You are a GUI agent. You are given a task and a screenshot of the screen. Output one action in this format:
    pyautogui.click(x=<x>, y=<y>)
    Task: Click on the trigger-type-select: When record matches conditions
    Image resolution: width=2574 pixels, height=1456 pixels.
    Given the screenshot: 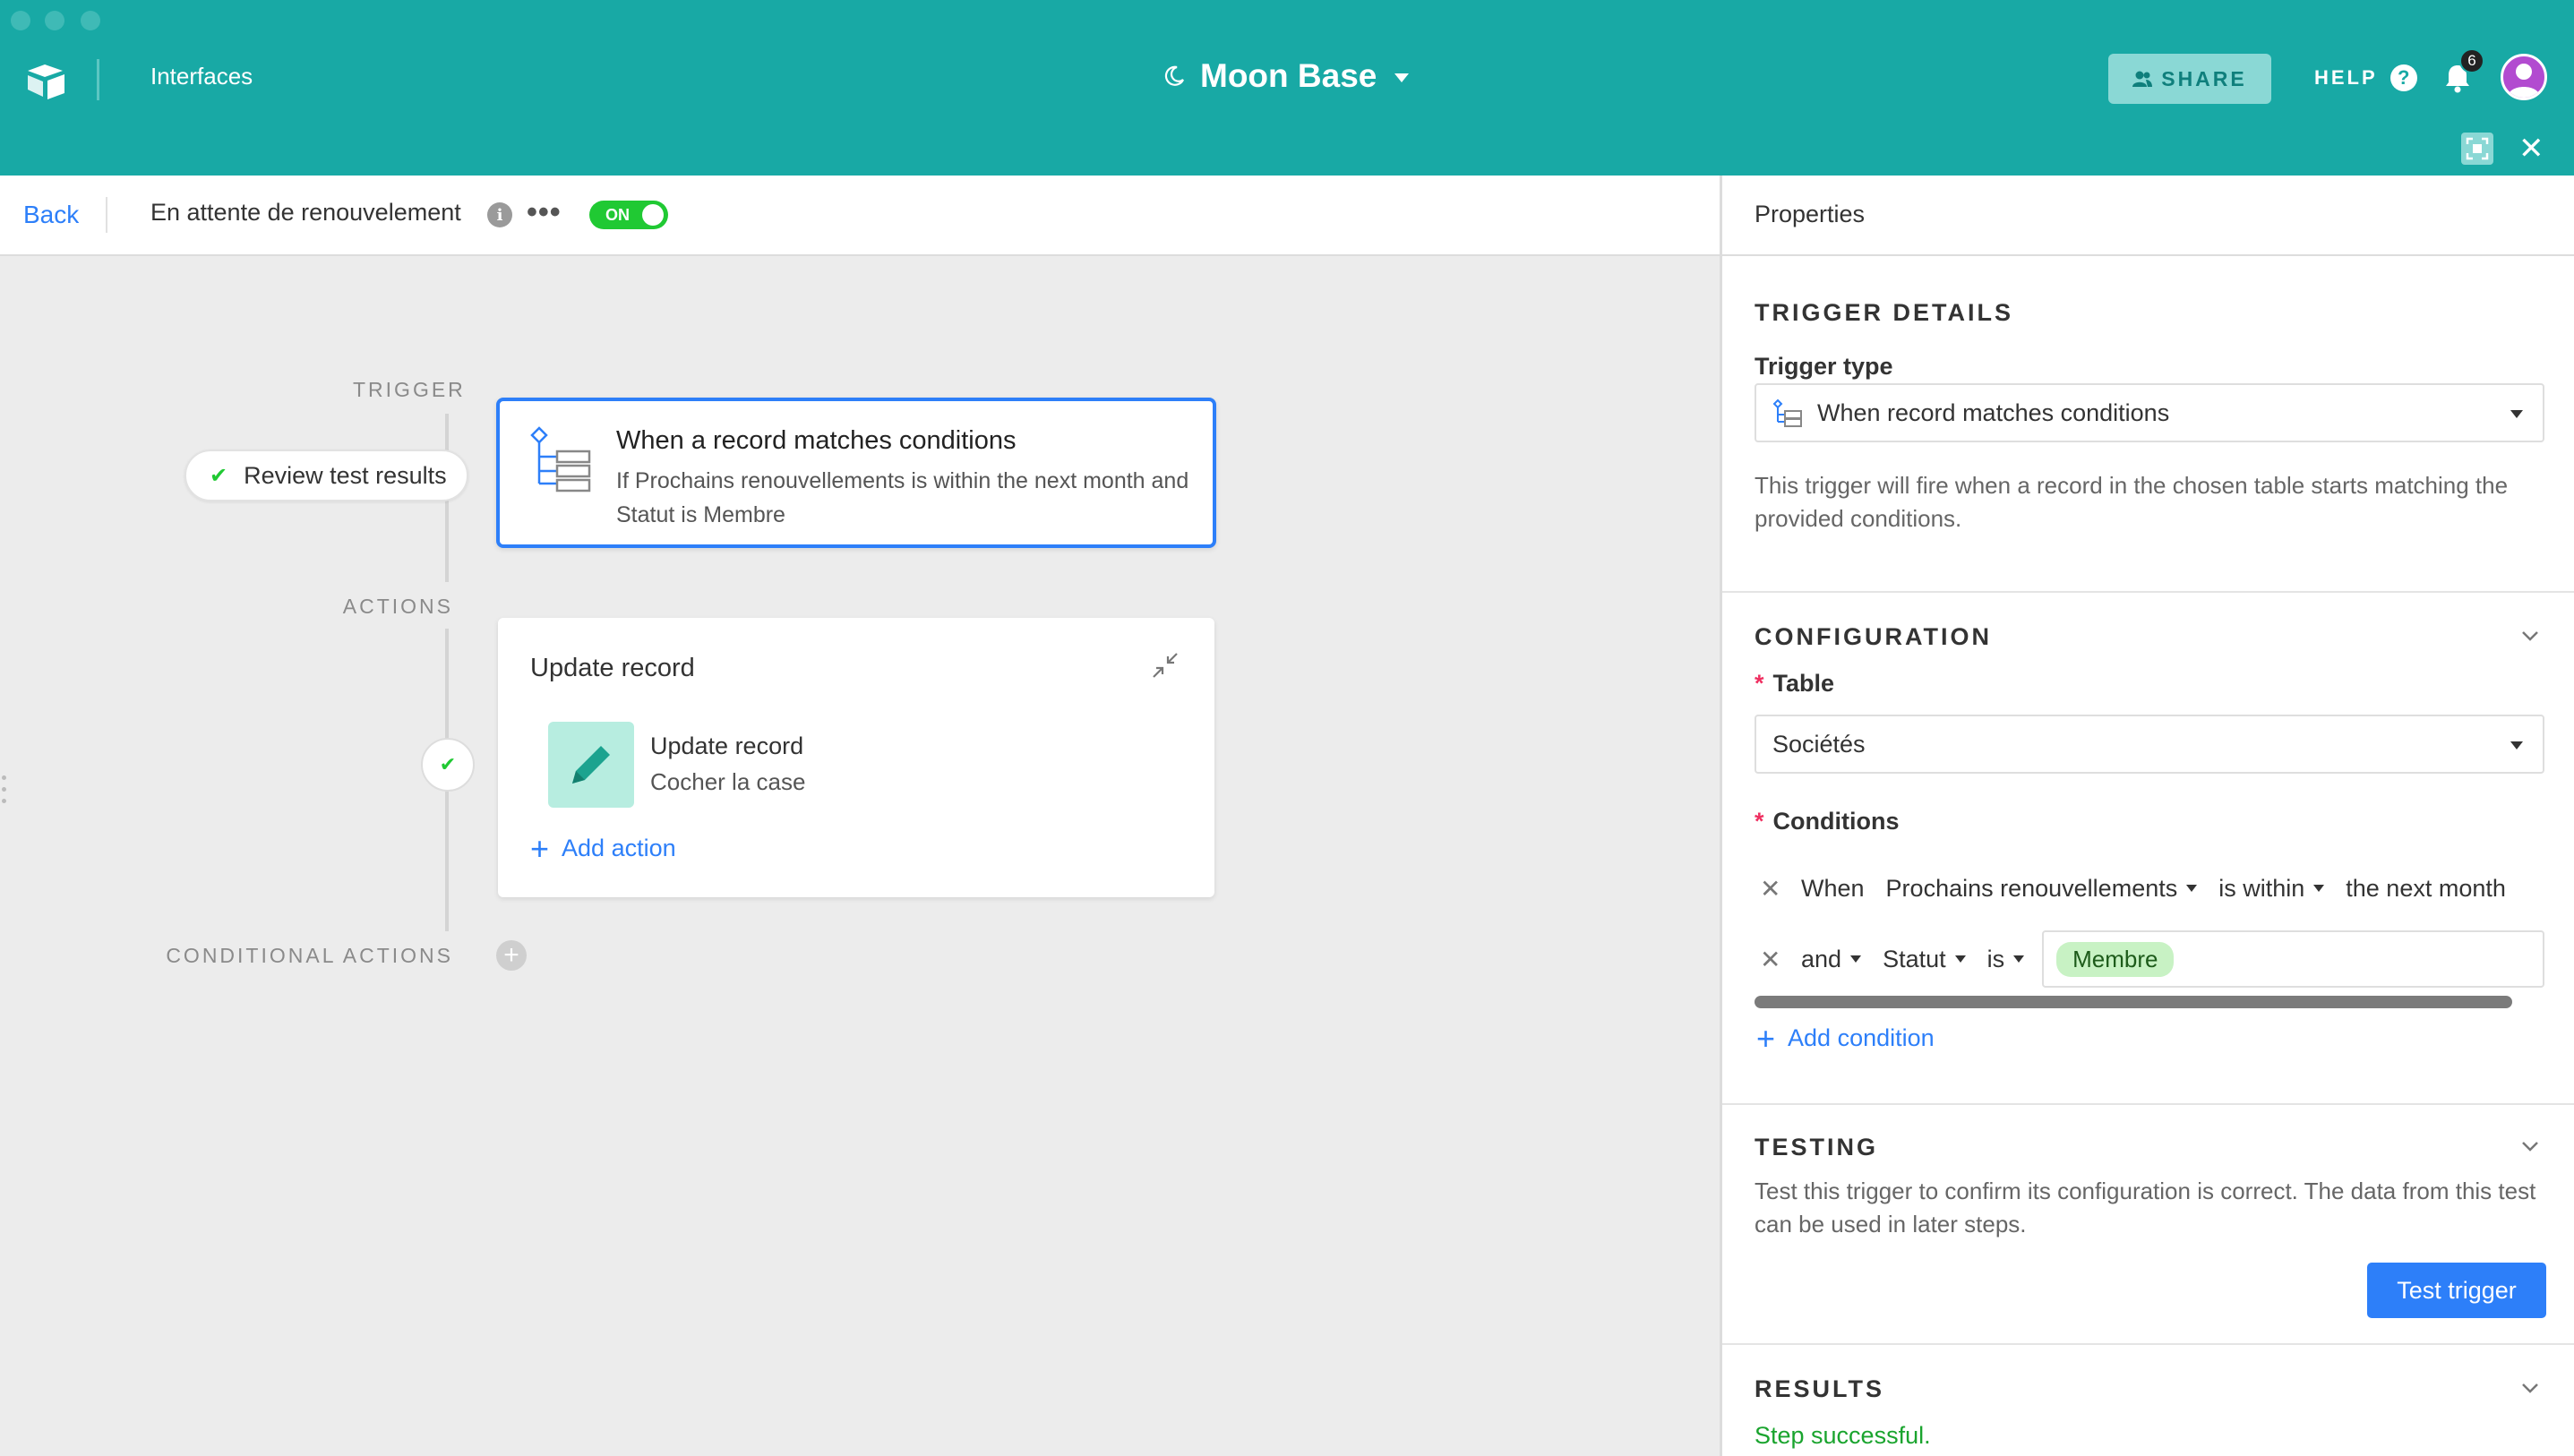 What is the action you would take?
    pyautogui.click(x=2149, y=412)
    